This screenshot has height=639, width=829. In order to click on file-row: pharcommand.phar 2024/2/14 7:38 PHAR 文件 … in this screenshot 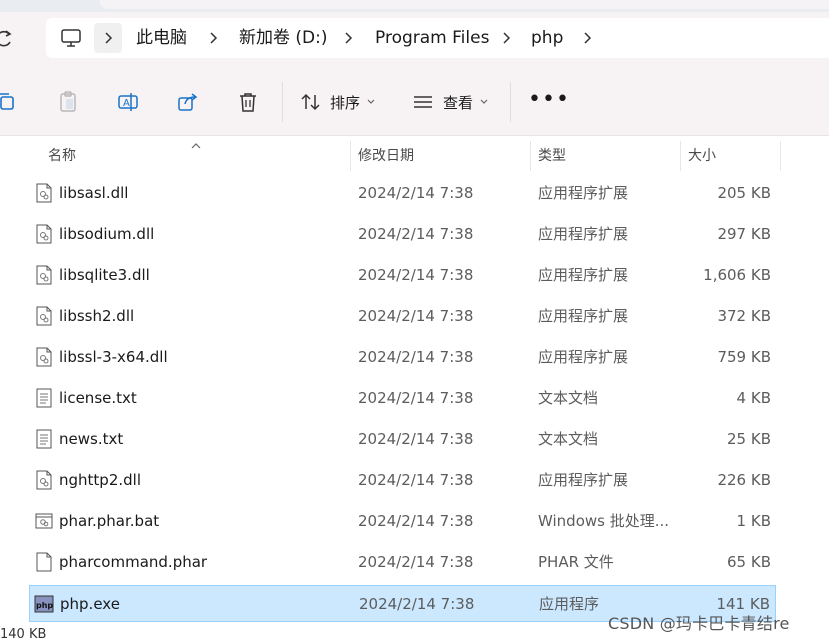, I will do `click(402, 562)`.